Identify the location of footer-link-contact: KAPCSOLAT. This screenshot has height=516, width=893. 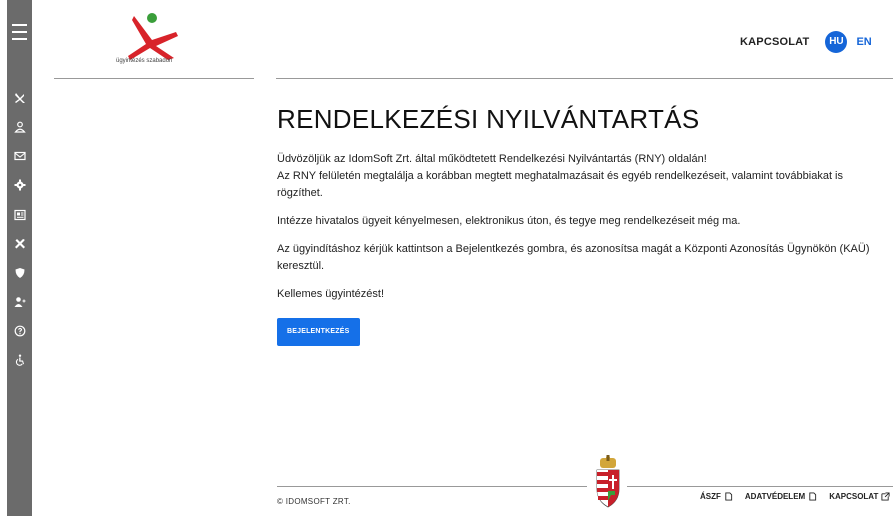
(859, 496).